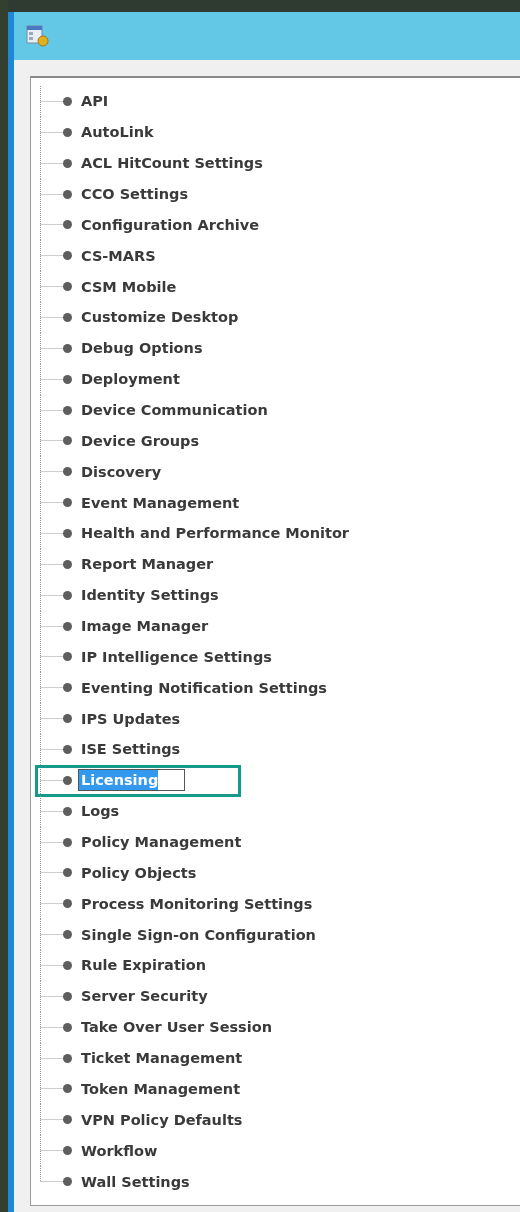  What do you see at coordinates (140, 440) in the screenshot?
I see `tree-item: Device Groups` at bounding box center [140, 440].